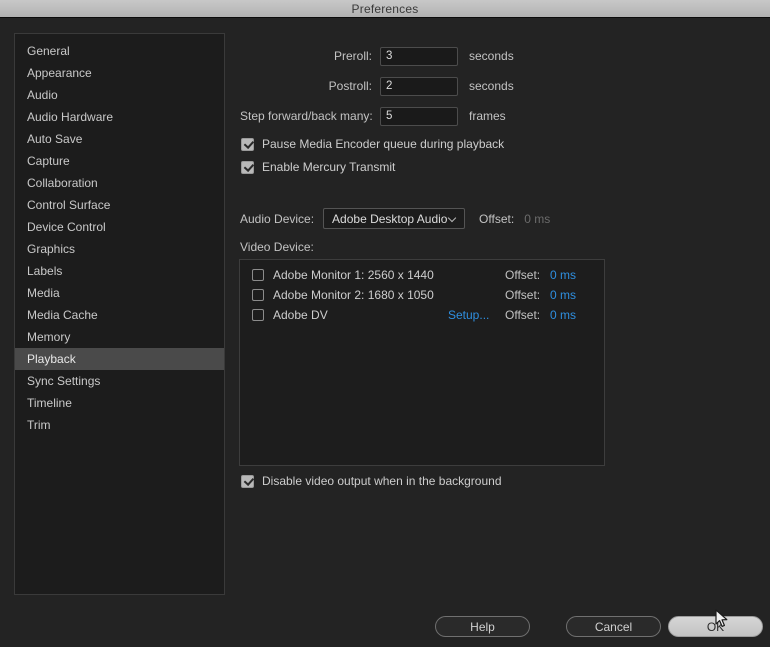  I want to click on enable-mercury-transmit-row: Enable Mercury Transmit, so click(318, 167).